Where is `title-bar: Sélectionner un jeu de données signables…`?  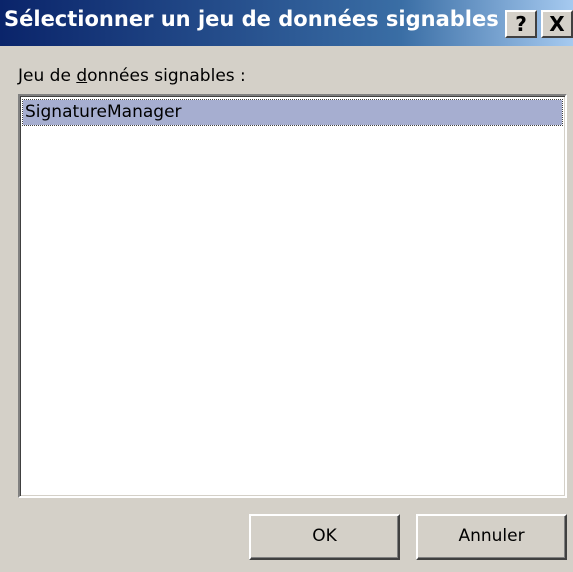
title-bar: Sélectionner un jeu de données signables… is located at coordinates (286, 23).